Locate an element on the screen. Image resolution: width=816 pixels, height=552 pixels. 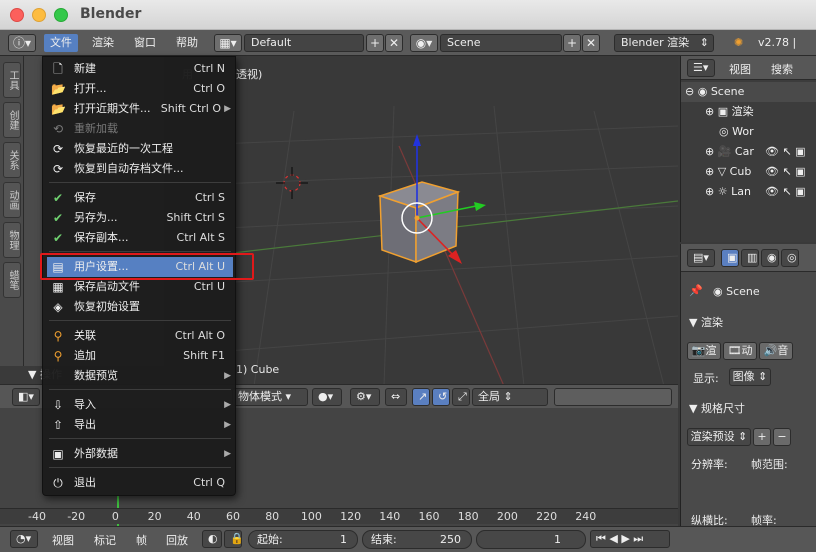
add-preset-button: + is located at coordinates (762, 437).